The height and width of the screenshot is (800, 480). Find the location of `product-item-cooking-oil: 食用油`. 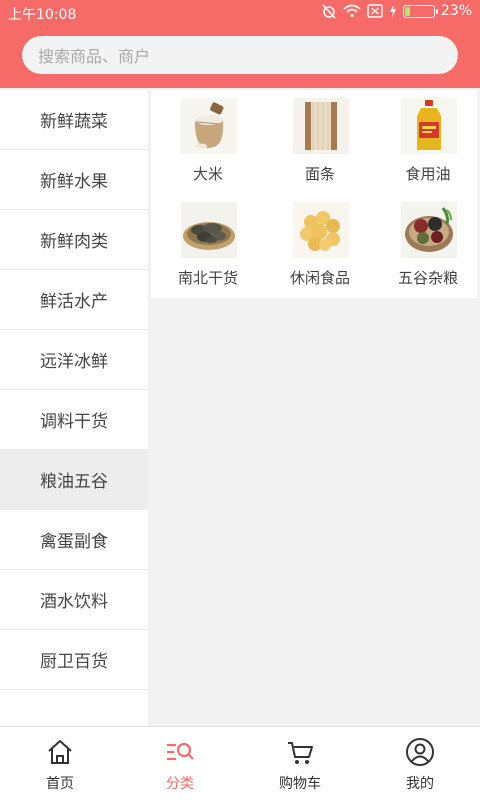

product-item-cooking-oil: 食用油 is located at coordinates (427, 142).